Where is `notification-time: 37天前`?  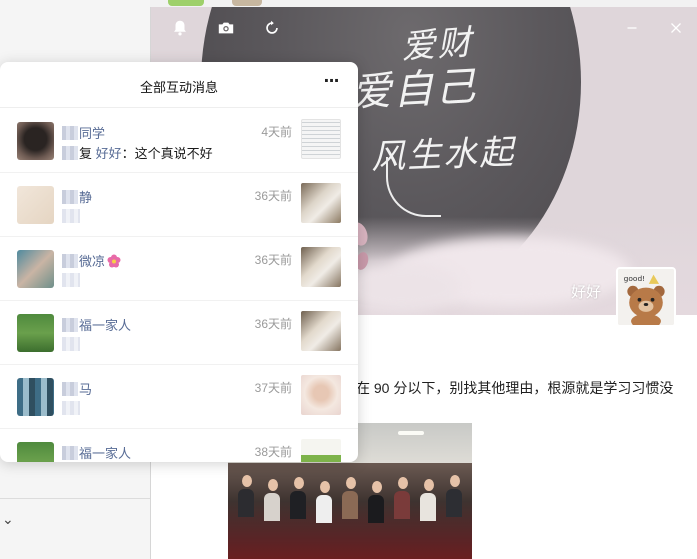 notification-time: 37天前 is located at coordinates (273, 388).